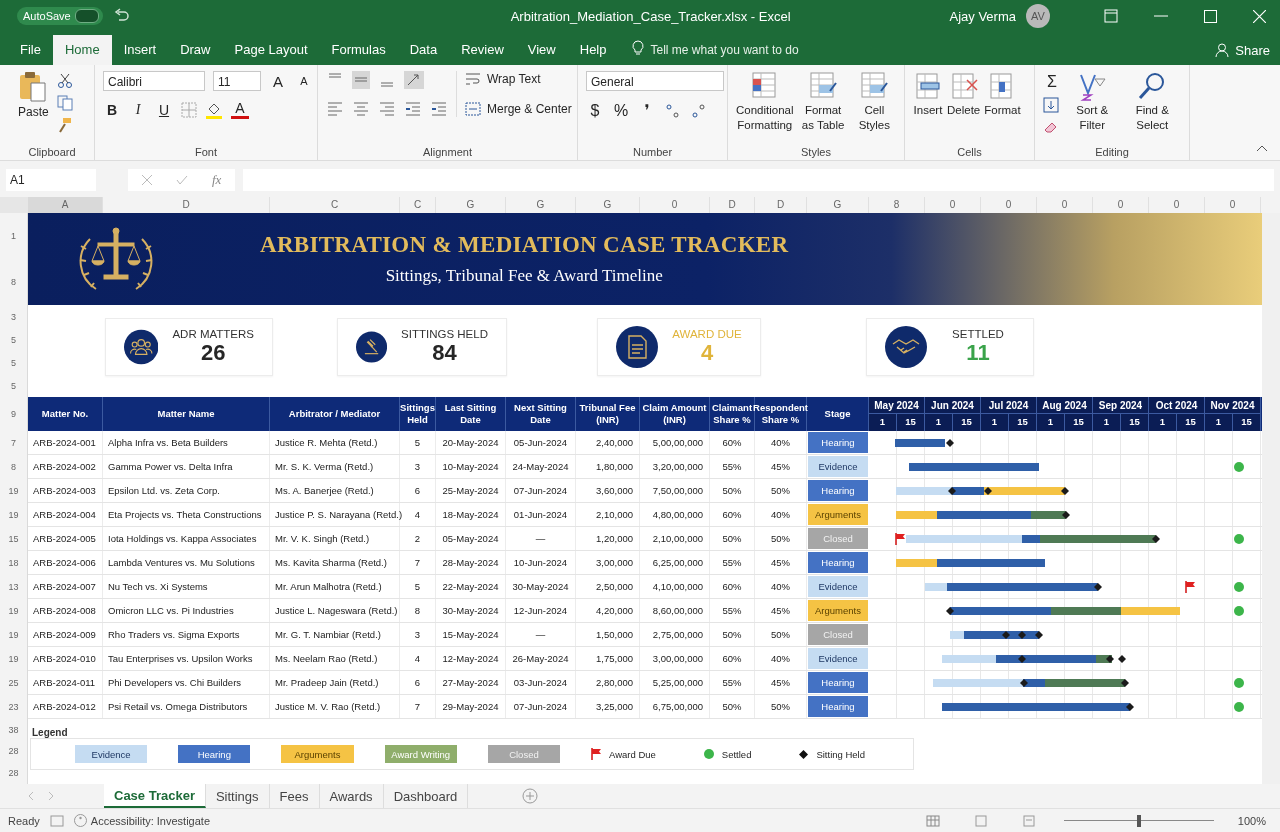  What do you see at coordinates (1152, 102) in the screenshot?
I see `editing-button: Find & Select` at bounding box center [1152, 102].